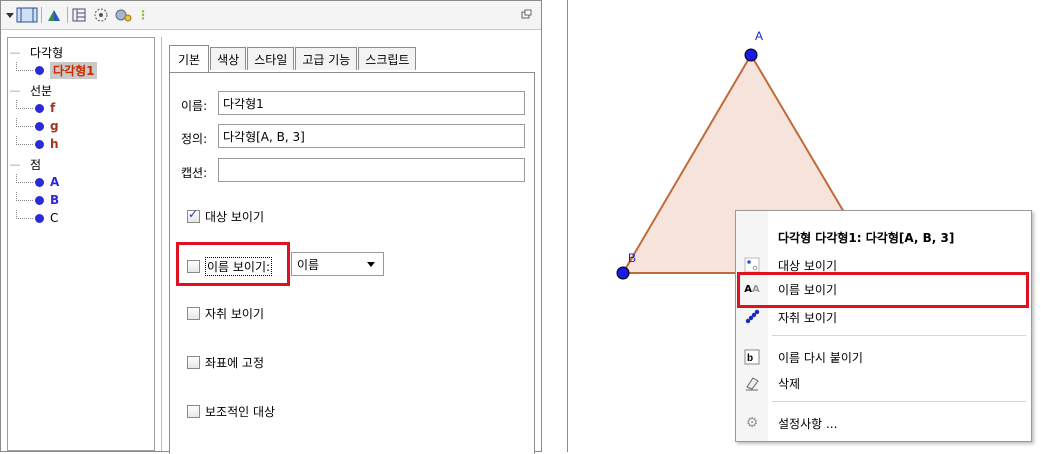 The width and height of the screenshot is (1047, 454). I want to click on caption-label: 캡션:, so click(194, 173).